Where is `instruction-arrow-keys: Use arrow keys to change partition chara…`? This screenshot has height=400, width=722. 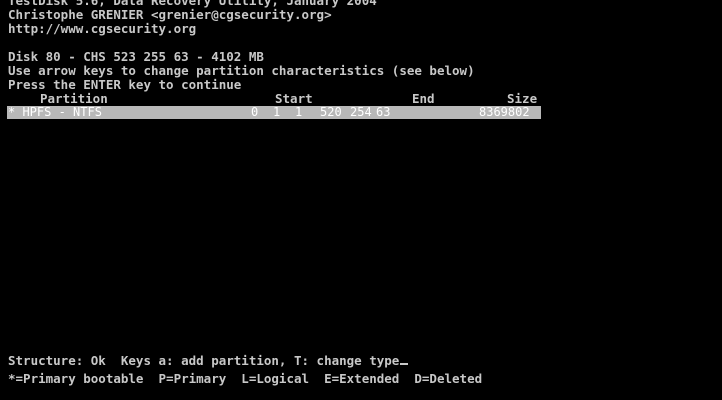
instruction-arrow-keys: Use arrow keys to change partition chara… is located at coordinates (241, 70).